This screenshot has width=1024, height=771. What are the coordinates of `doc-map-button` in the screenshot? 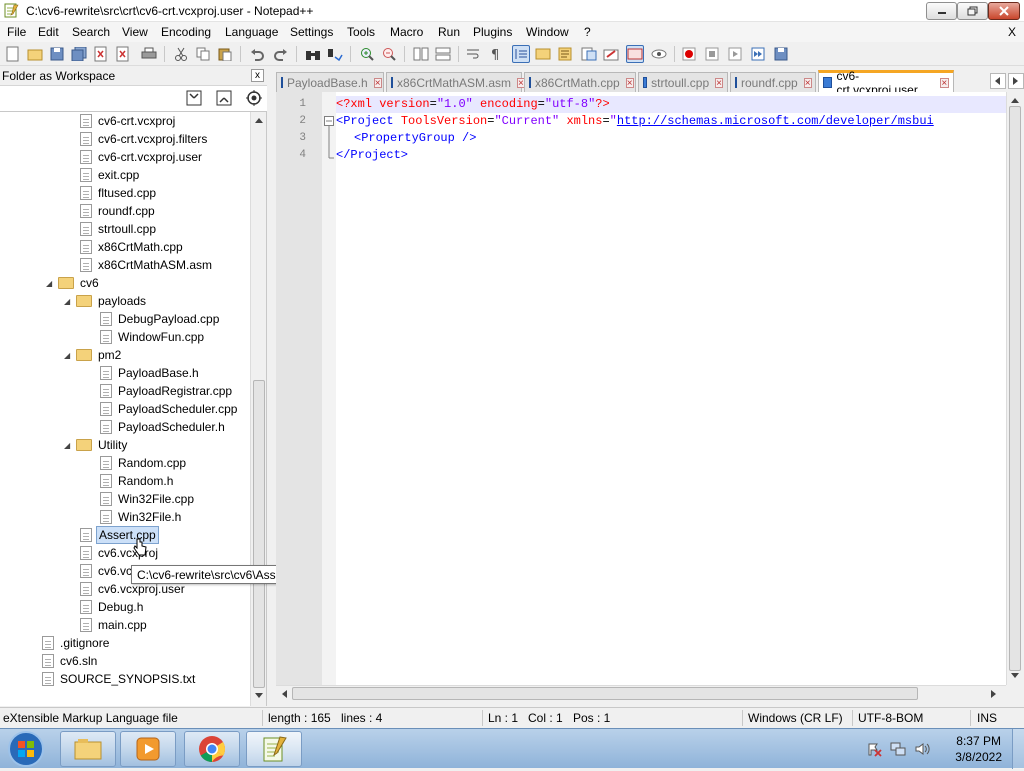 It's located at (565, 54).